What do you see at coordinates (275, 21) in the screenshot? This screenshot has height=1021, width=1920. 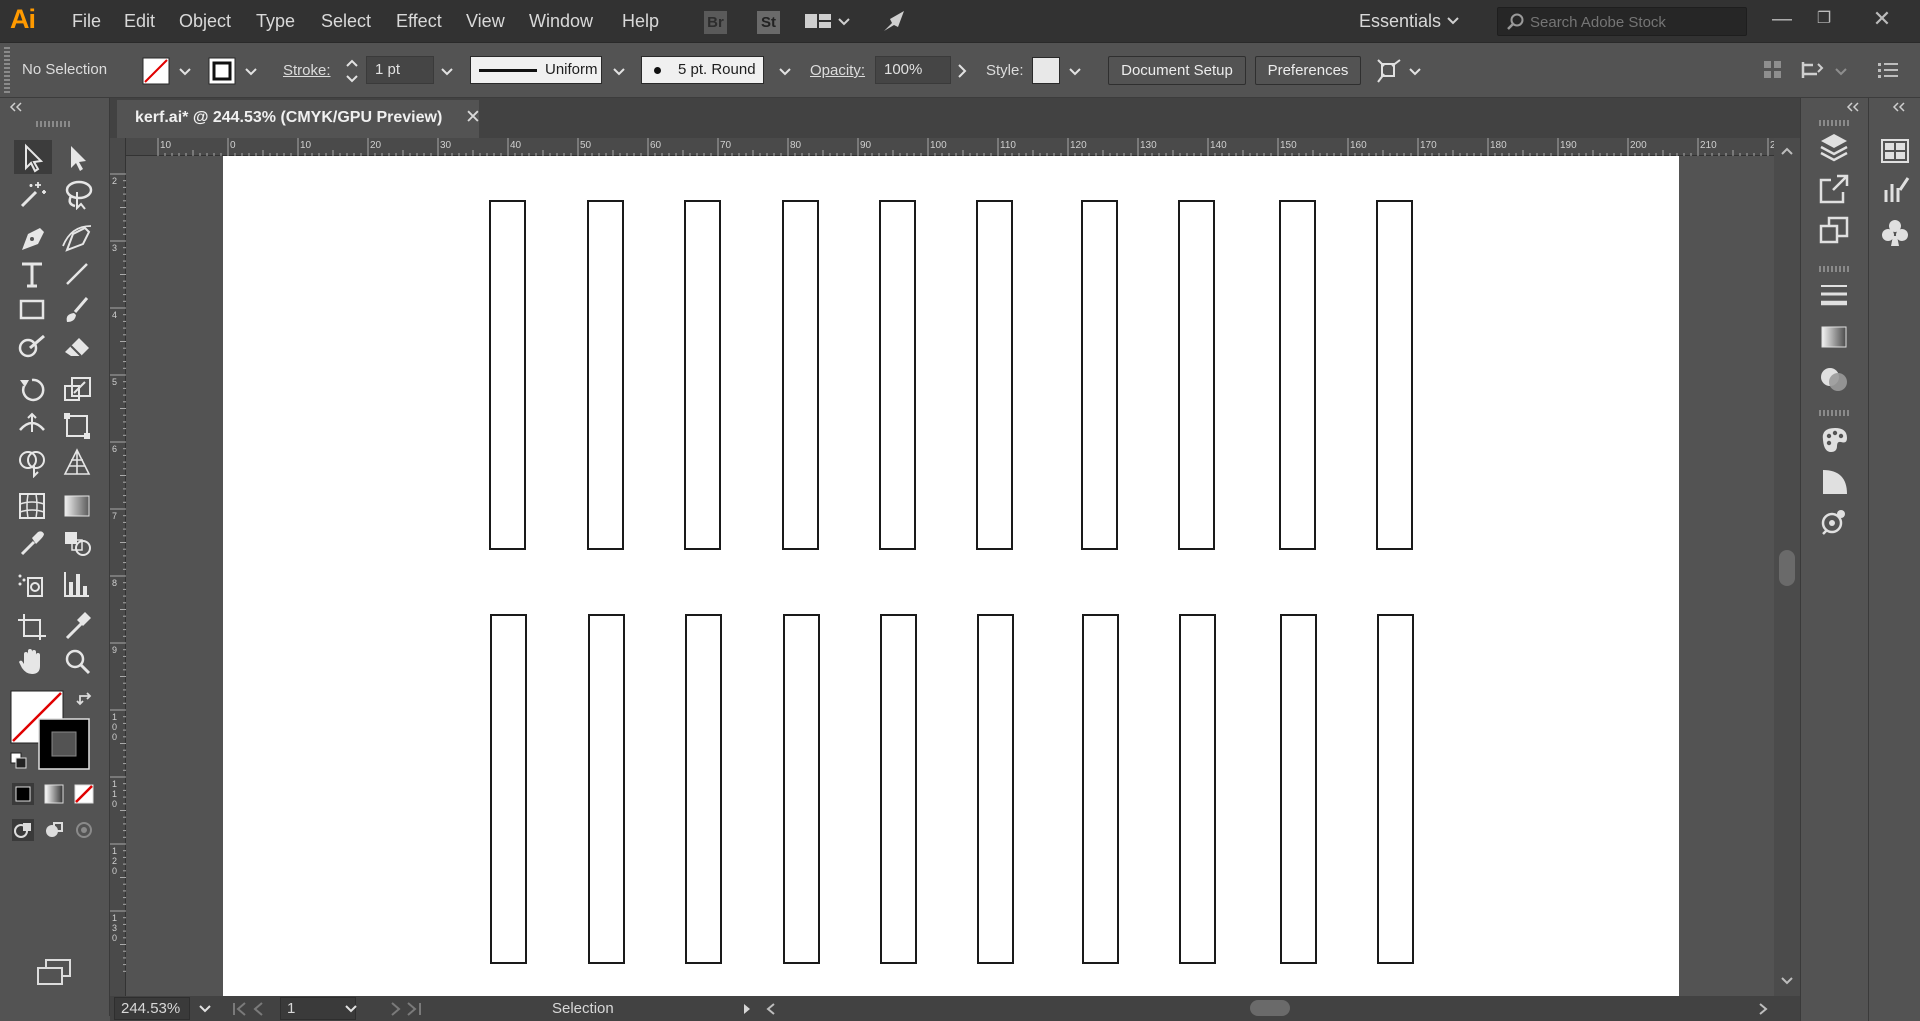 I see `menu-type: Type` at bounding box center [275, 21].